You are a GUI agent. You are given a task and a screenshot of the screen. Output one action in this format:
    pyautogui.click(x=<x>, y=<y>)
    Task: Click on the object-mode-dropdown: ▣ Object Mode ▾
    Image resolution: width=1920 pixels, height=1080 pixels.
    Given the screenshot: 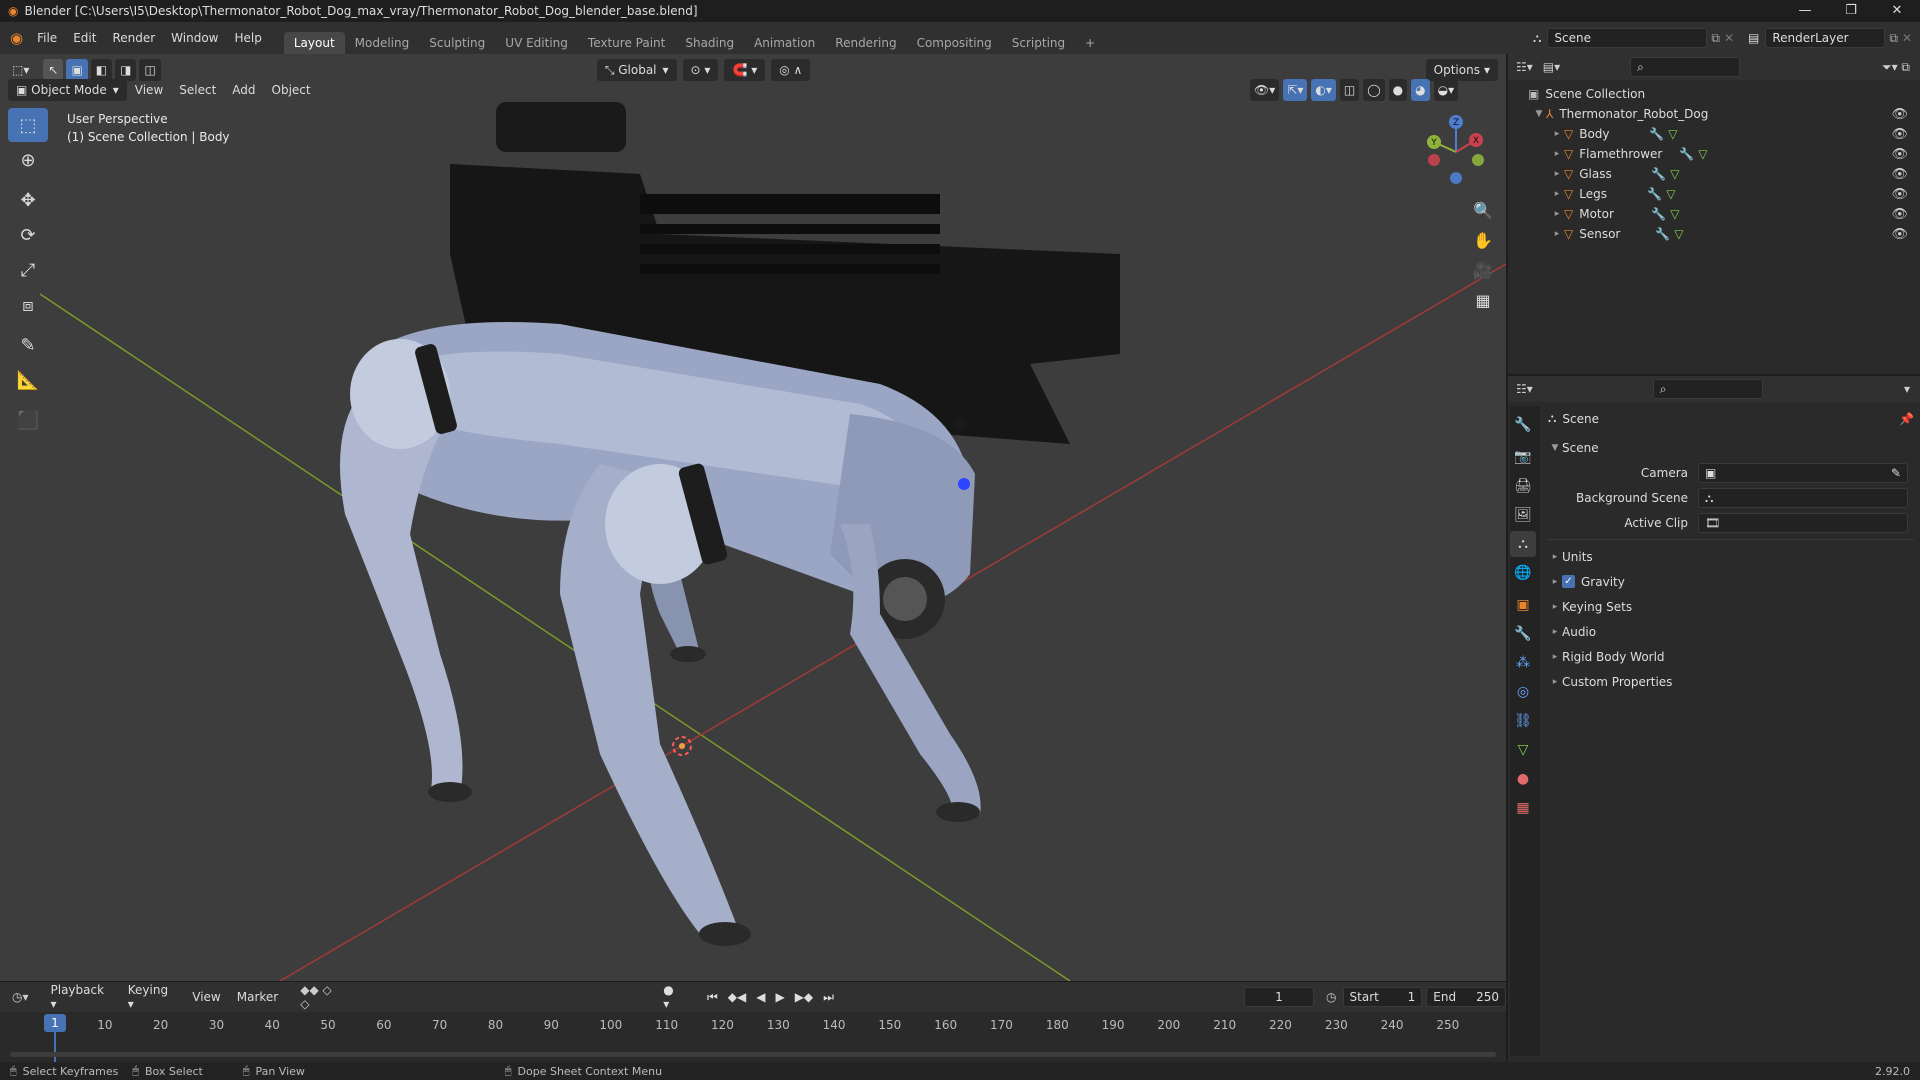 What is the action you would take?
    pyautogui.click(x=67, y=90)
    